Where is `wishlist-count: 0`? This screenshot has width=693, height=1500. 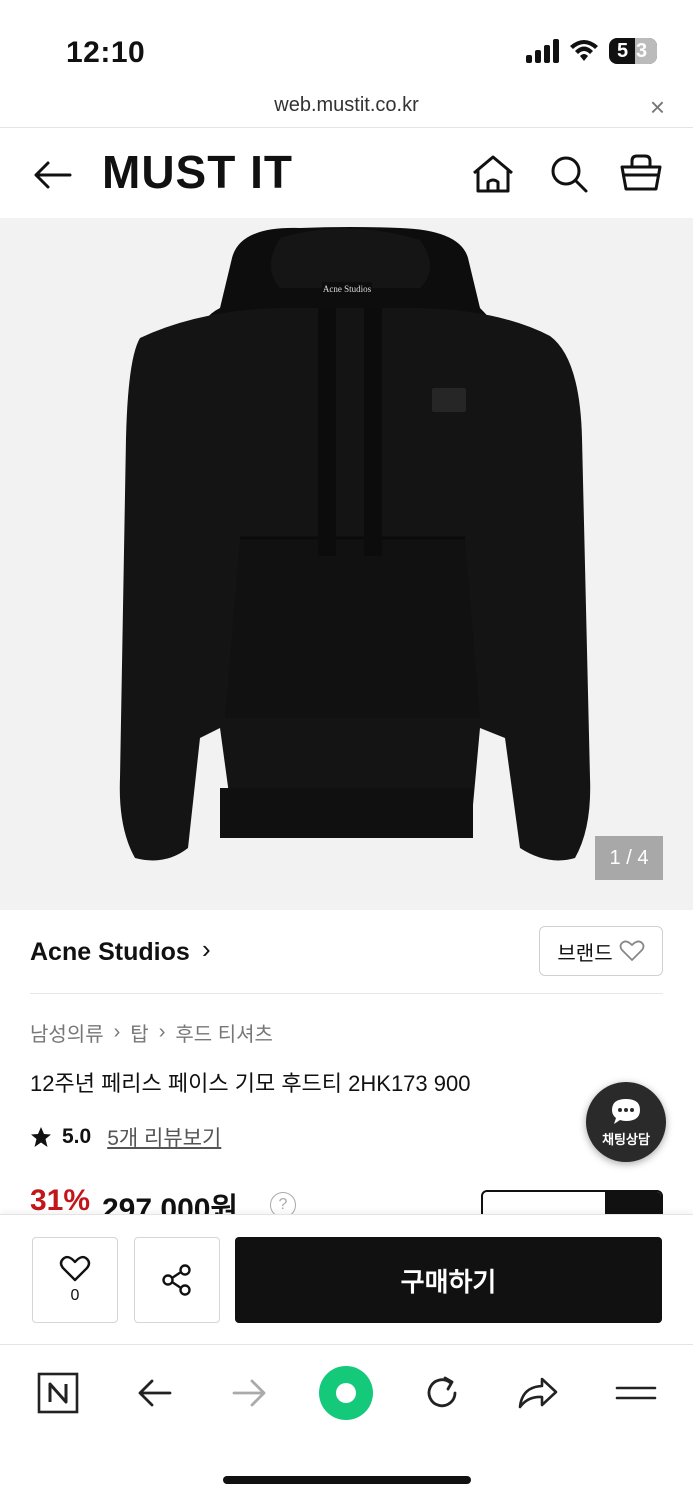 wishlist-count: 0 is located at coordinates (75, 1295).